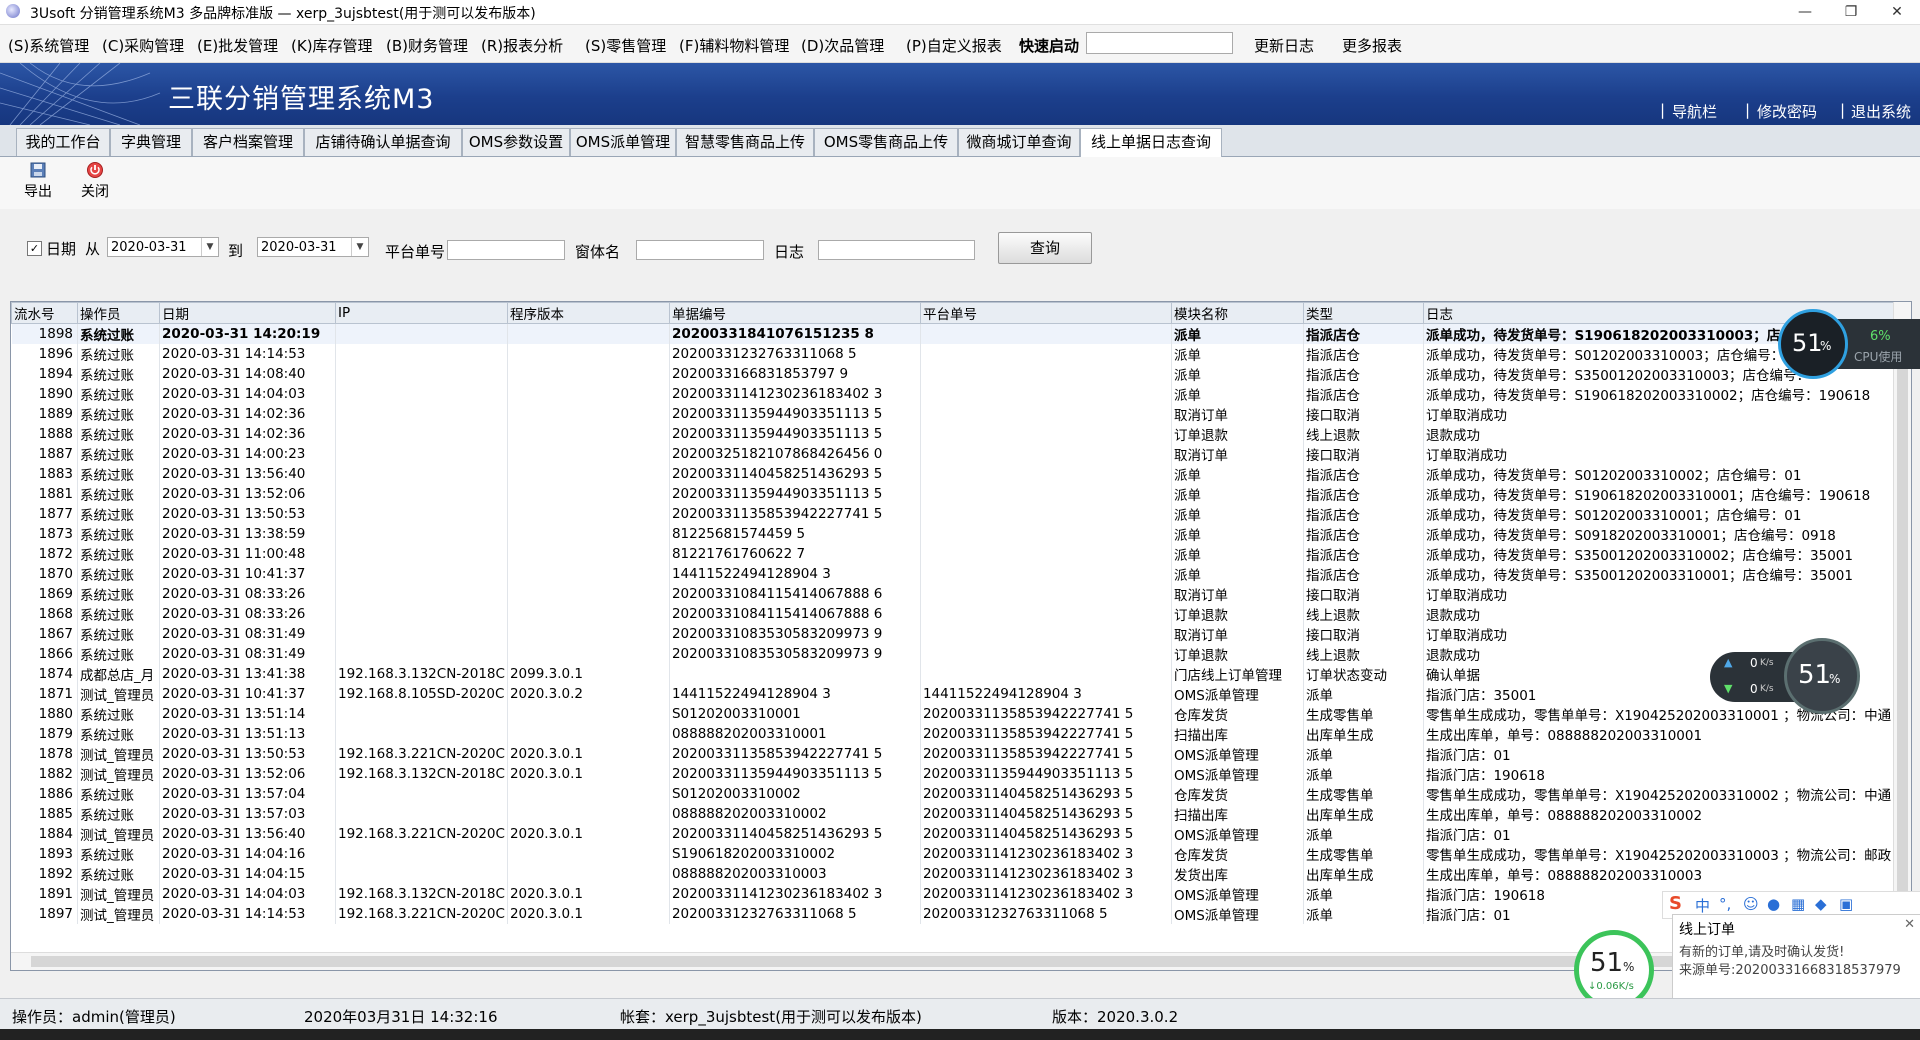  I want to click on menu-custom-report: (P)自定义报表, so click(954, 45).